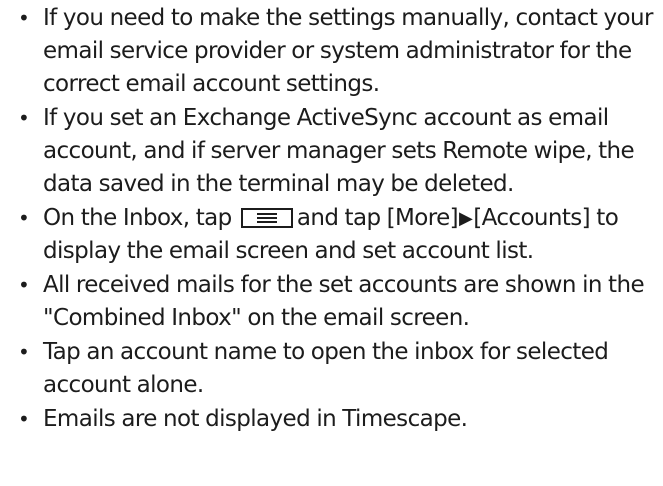  I want to click on note-timescape: • Emails are not displayed in Timescape., so click(337, 419).